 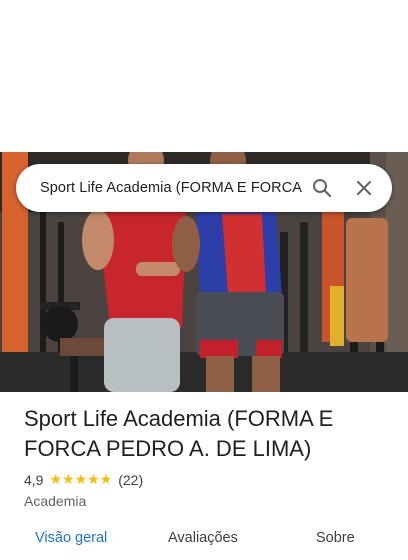 What do you see at coordinates (130, 480) in the screenshot?
I see `review-count: (22)` at bounding box center [130, 480].